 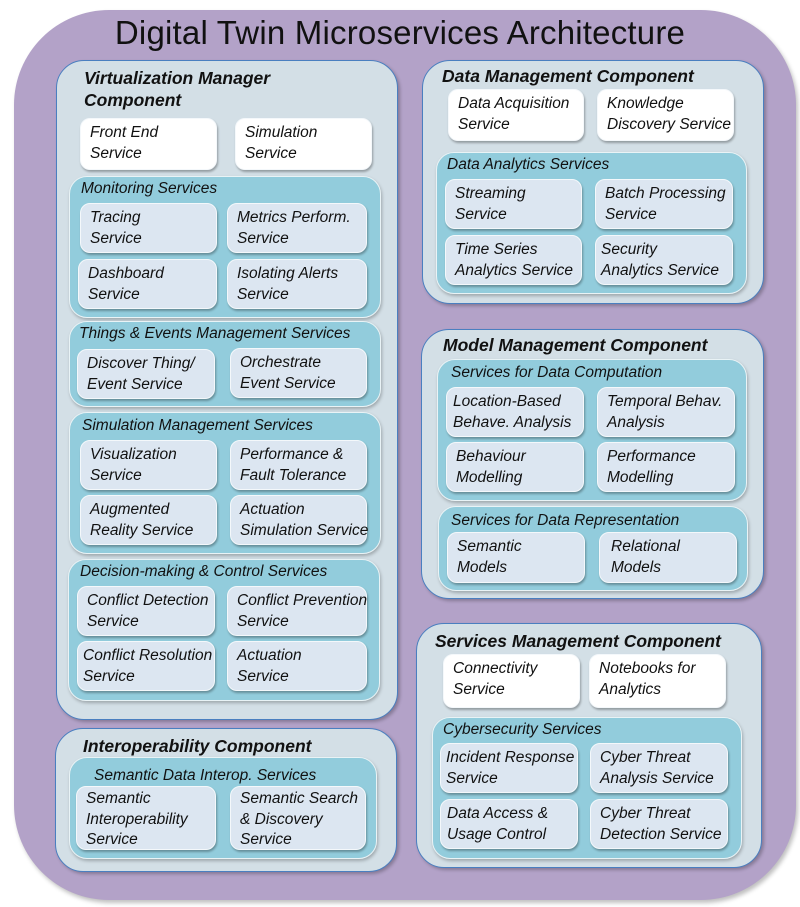 I want to click on data-computation-title: Services for Data Computation, so click(x=557, y=372).